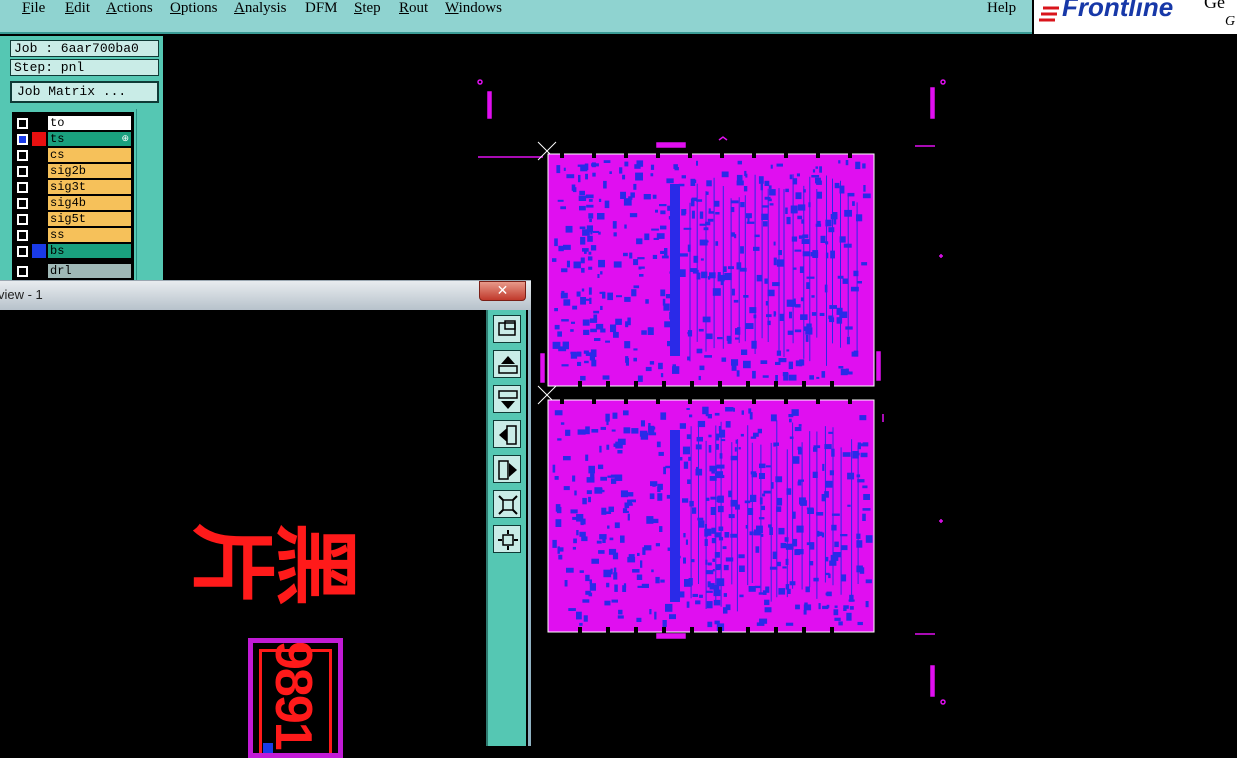  What do you see at coordinates (473, 8) in the screenshot?
I see `menu-windows: Windows` at bounding box center [473, 8].